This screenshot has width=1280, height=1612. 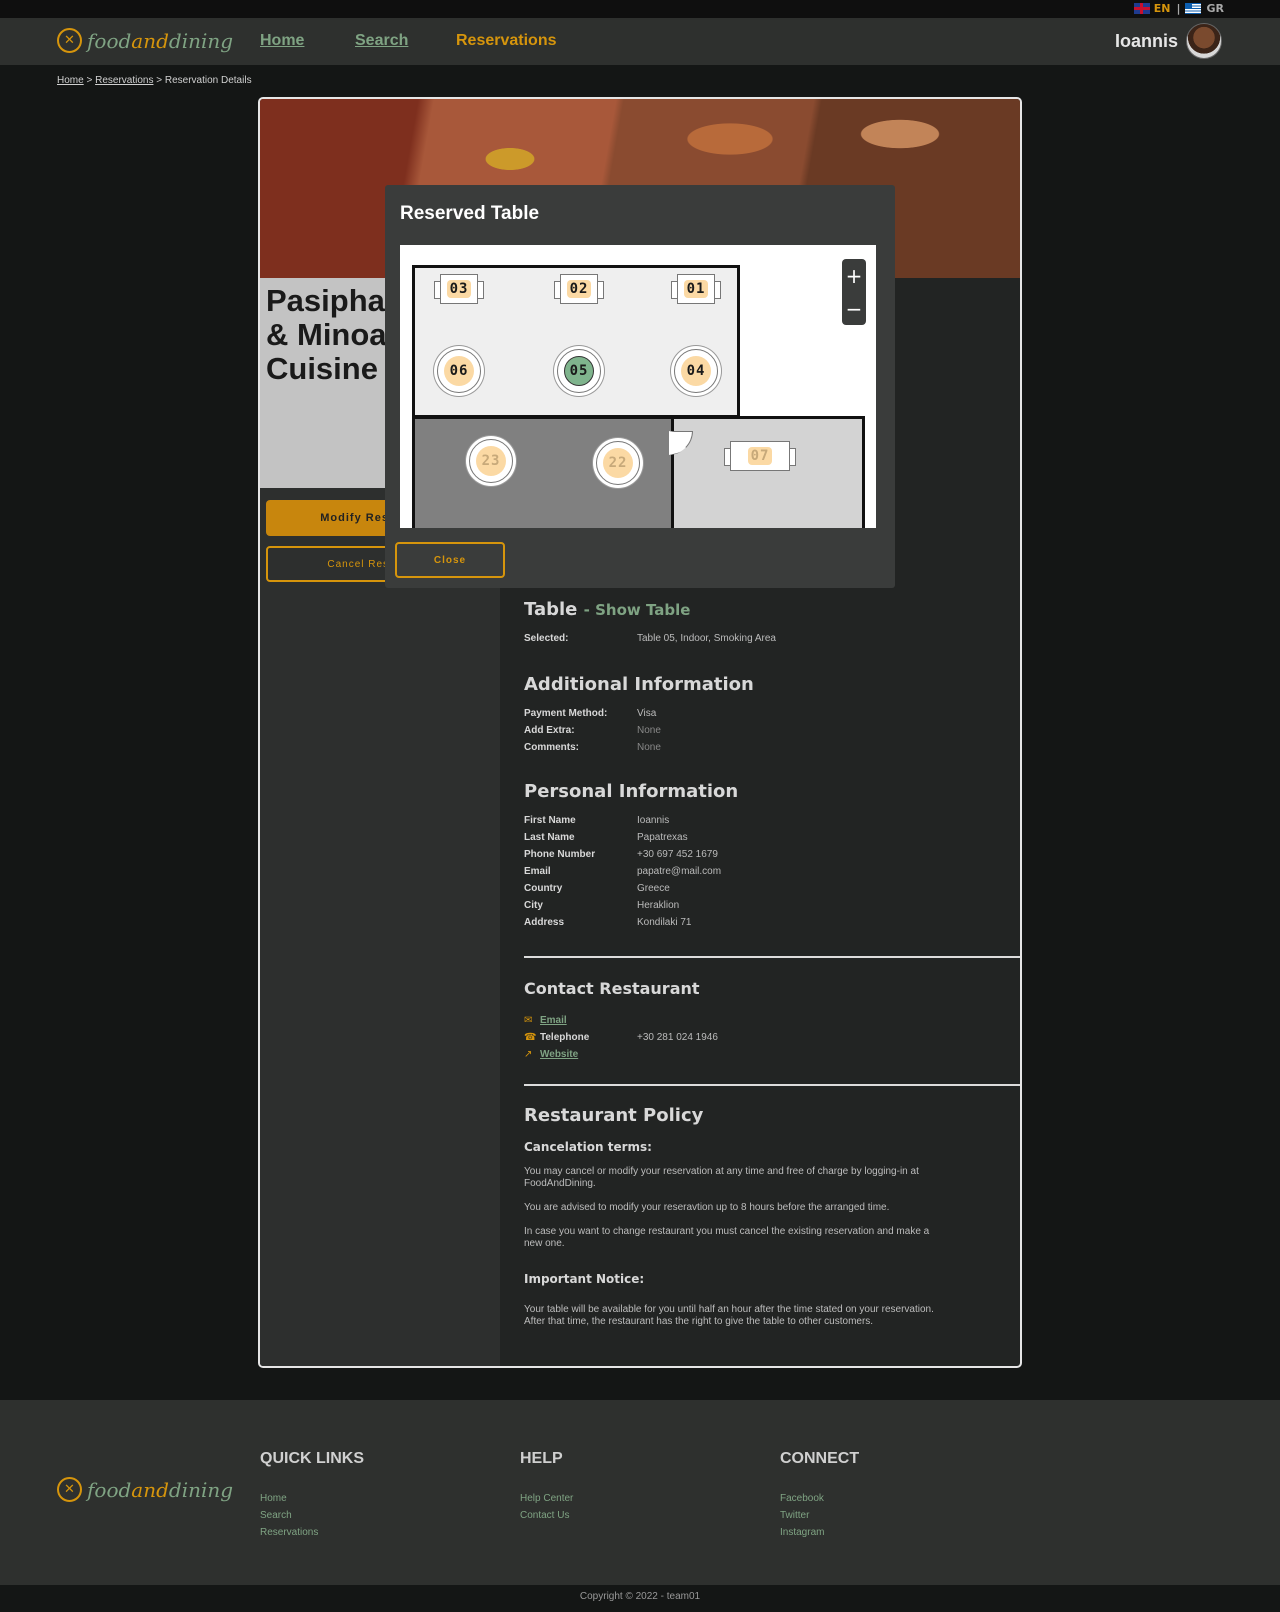 I want to click on first-name-row: First Name Ioannis, so click(x=597, y=820).